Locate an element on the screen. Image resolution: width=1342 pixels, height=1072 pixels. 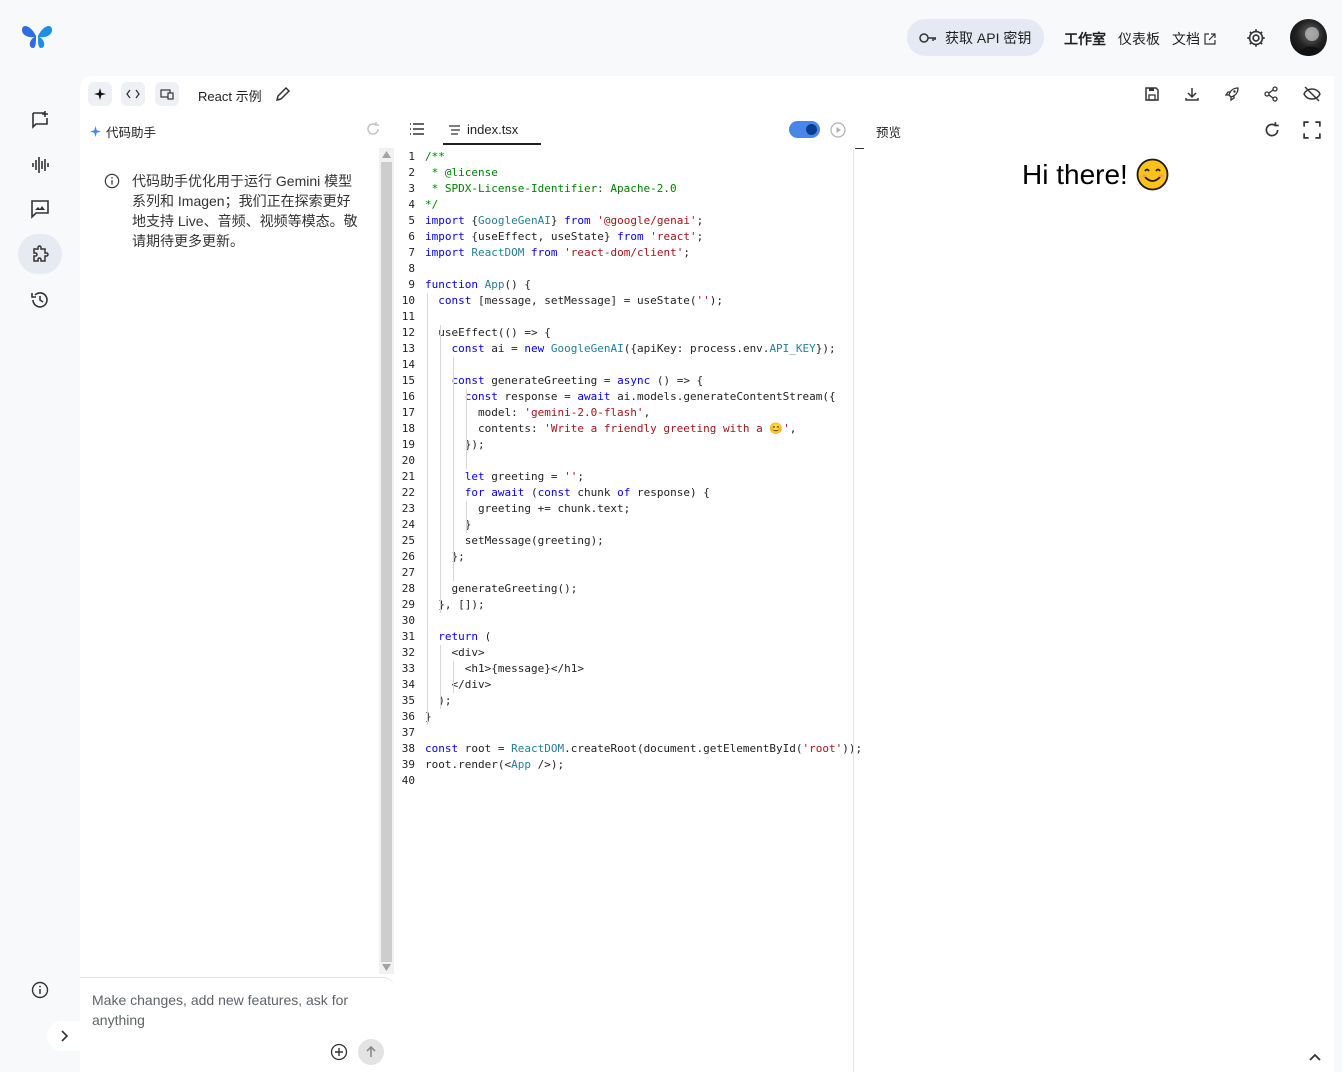
line-text: for await (const chunk of response) { is located at coordinates (587, 492).